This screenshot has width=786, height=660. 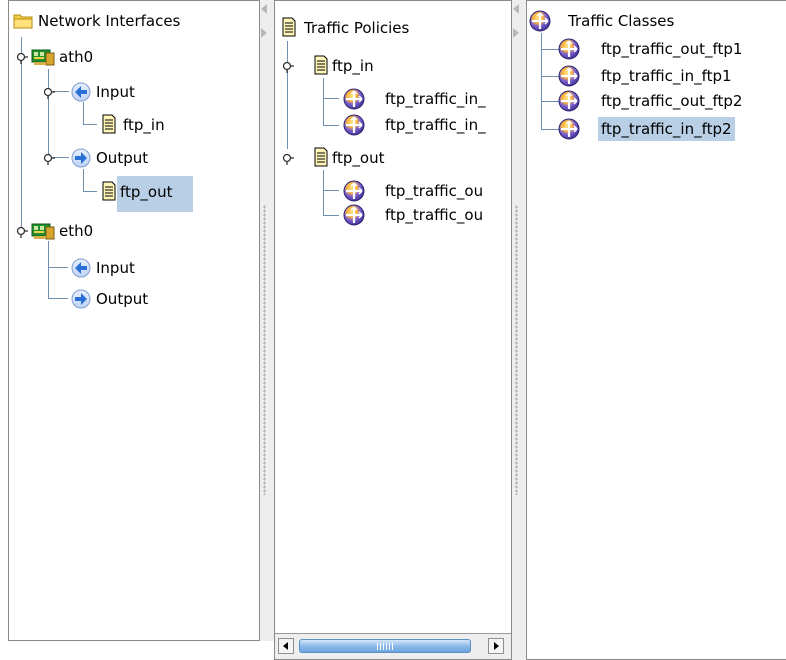 What do you see at coordinates (666, 129) in the screenshot?
I see `tree-label-selected: ftp_traffic_in_ftp2` at bounding box center [666, 129].